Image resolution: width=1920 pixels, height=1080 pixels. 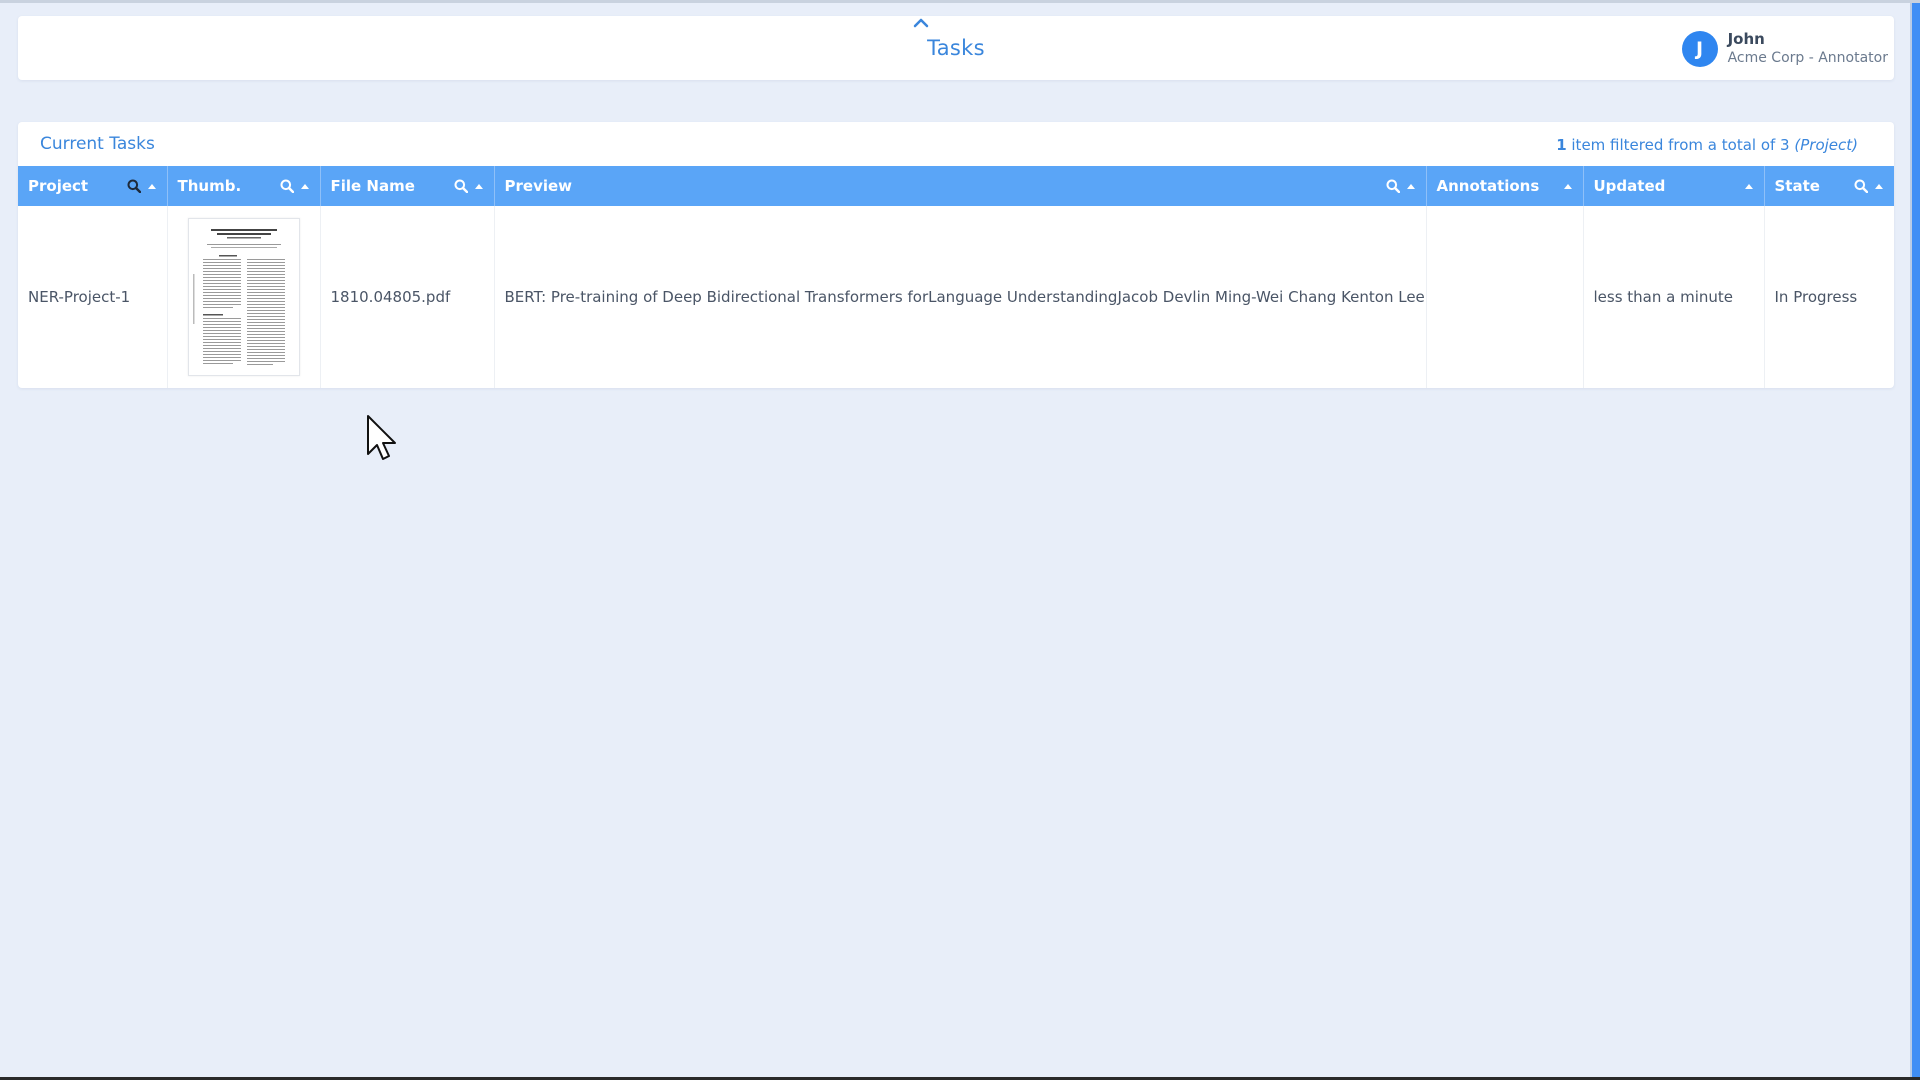 What do you see at coordinates (1916, 540) in the screenshot?
I see `scrollbar` at bounding box center [1916, 540].